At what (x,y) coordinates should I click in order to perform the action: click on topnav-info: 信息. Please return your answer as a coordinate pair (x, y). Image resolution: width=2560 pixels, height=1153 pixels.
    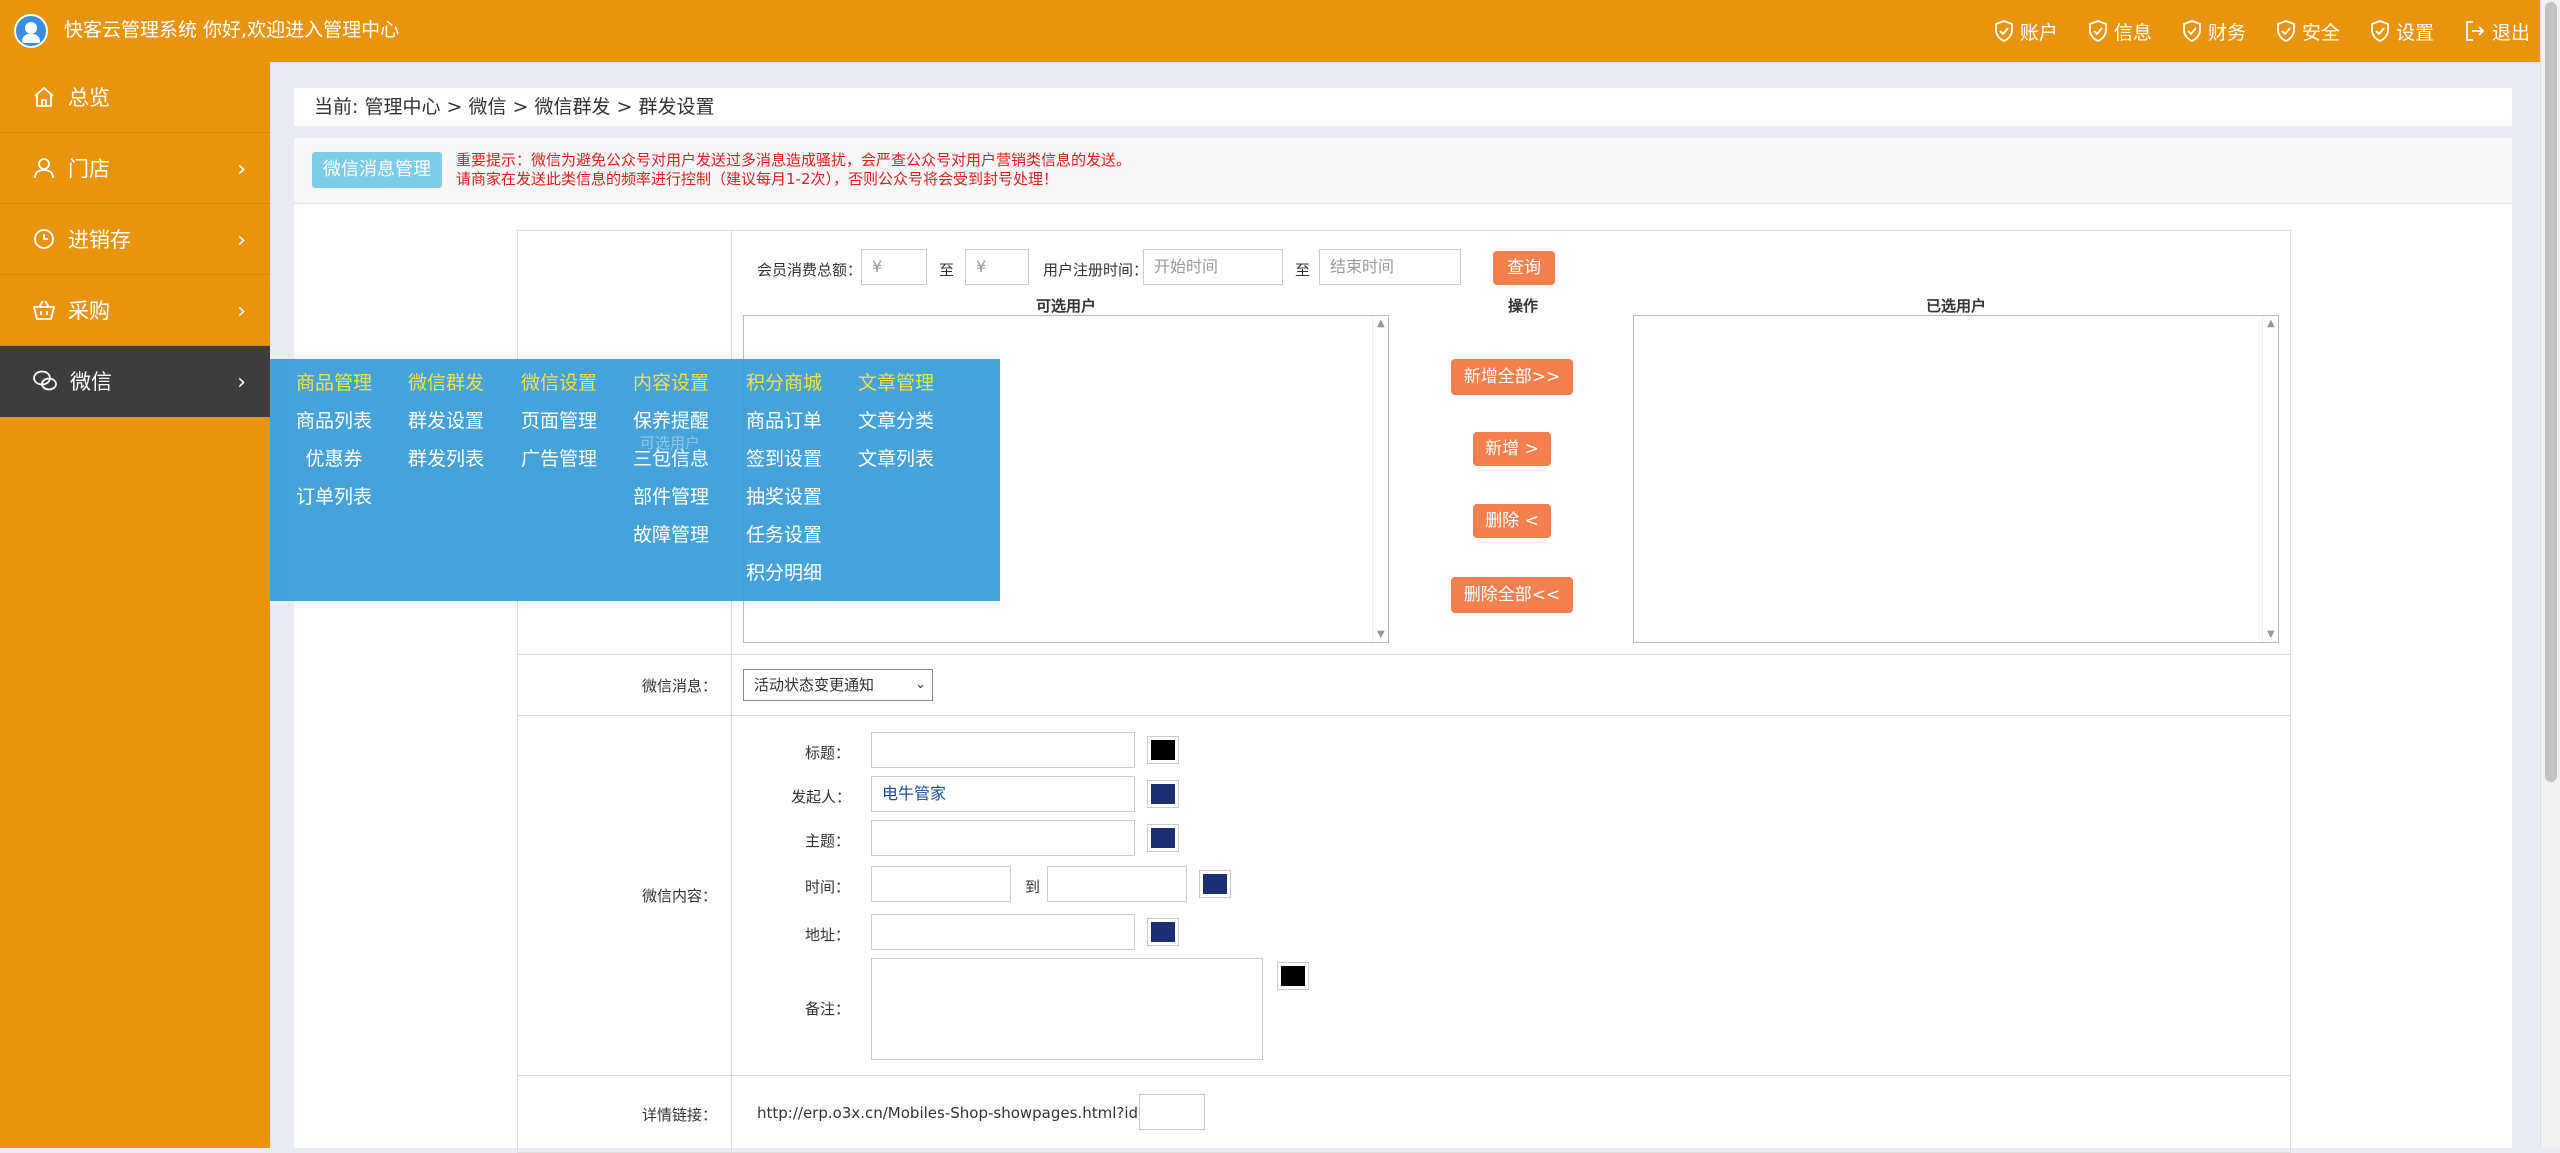
    Looking at the image, I should click on (2120, 31).